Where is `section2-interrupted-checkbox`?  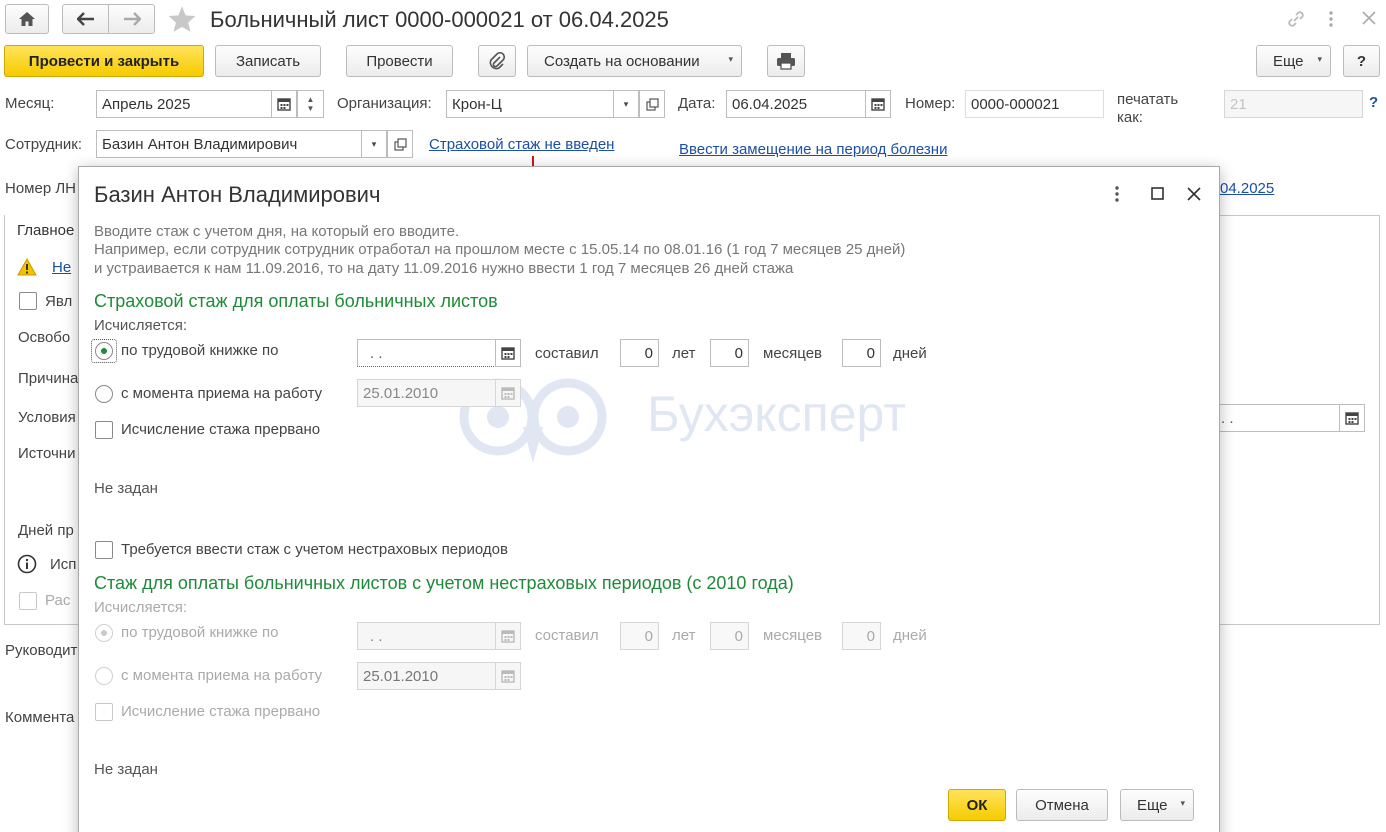 section2-interrupted-checkbox is located at coordinates (104, 712).